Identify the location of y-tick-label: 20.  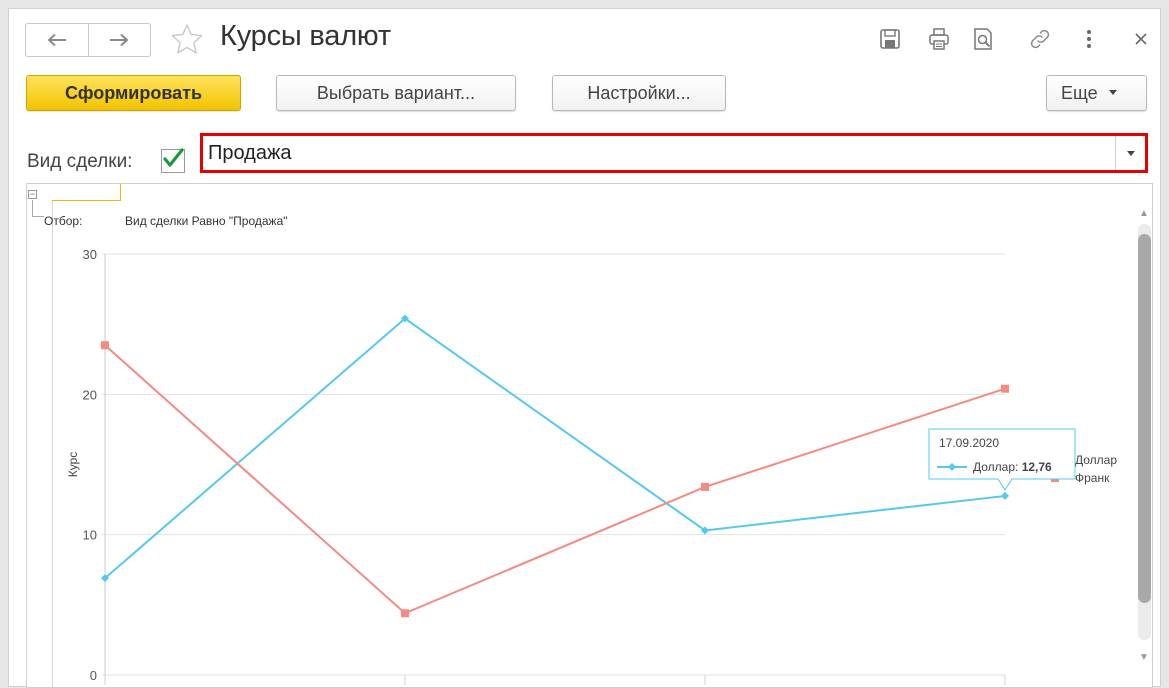
(90, 394).